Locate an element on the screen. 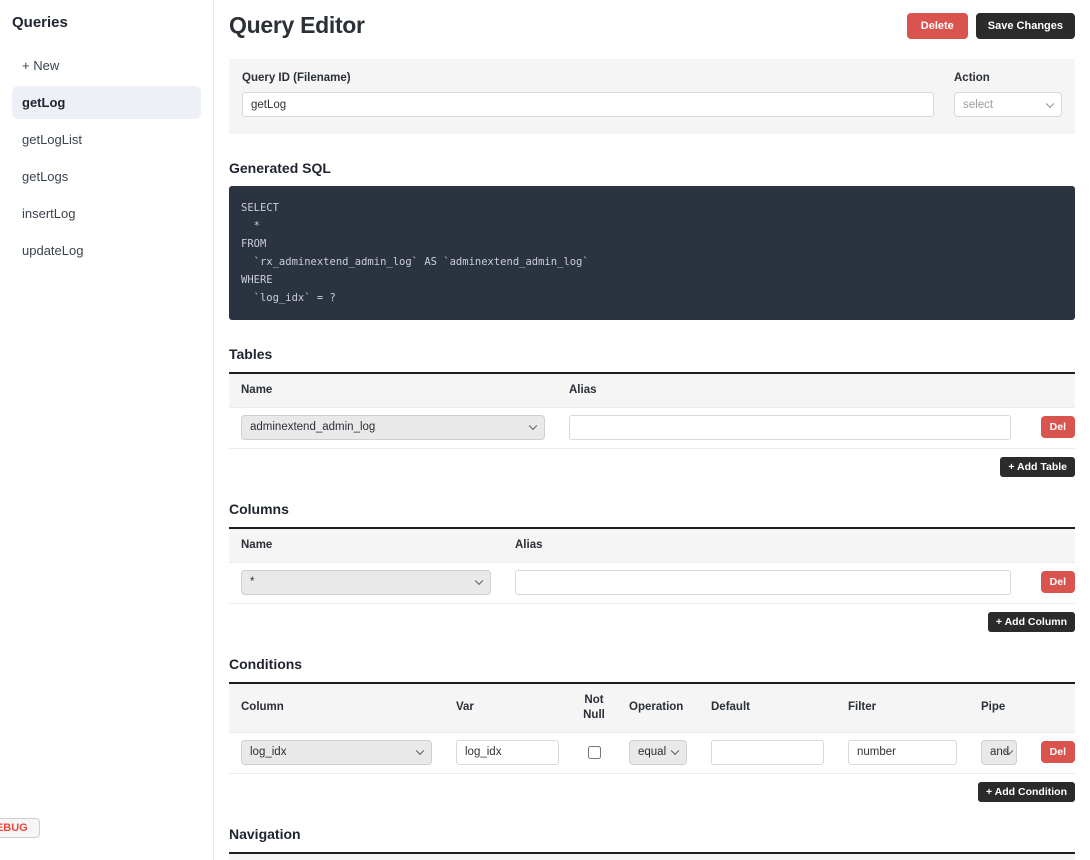 This screenshot has width=1090, height=860. action-field-group: Action select is located at coordinates (1008, 94).